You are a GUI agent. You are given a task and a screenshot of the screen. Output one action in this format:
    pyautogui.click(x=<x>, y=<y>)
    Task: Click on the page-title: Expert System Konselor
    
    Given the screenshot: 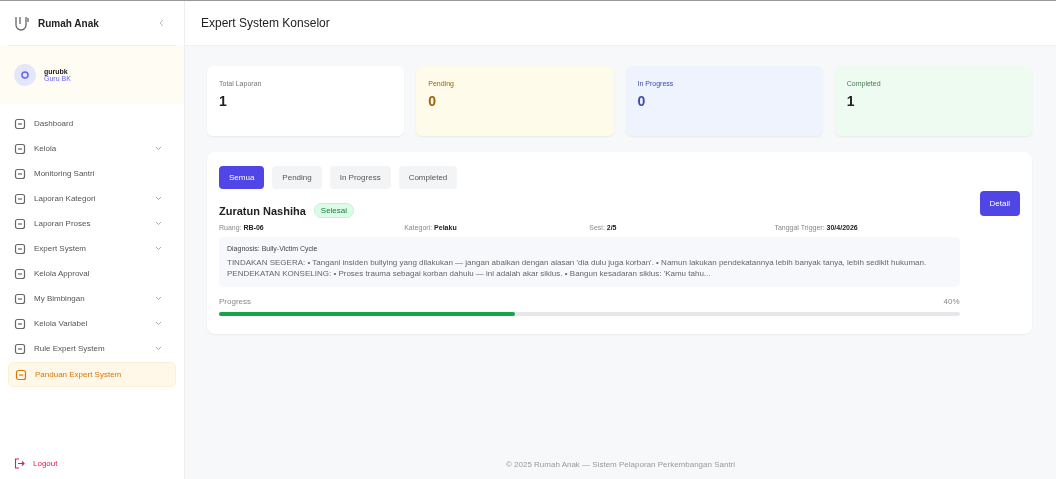 What is the action you would take?
    pyautogui.click(x=265, y=23)
    